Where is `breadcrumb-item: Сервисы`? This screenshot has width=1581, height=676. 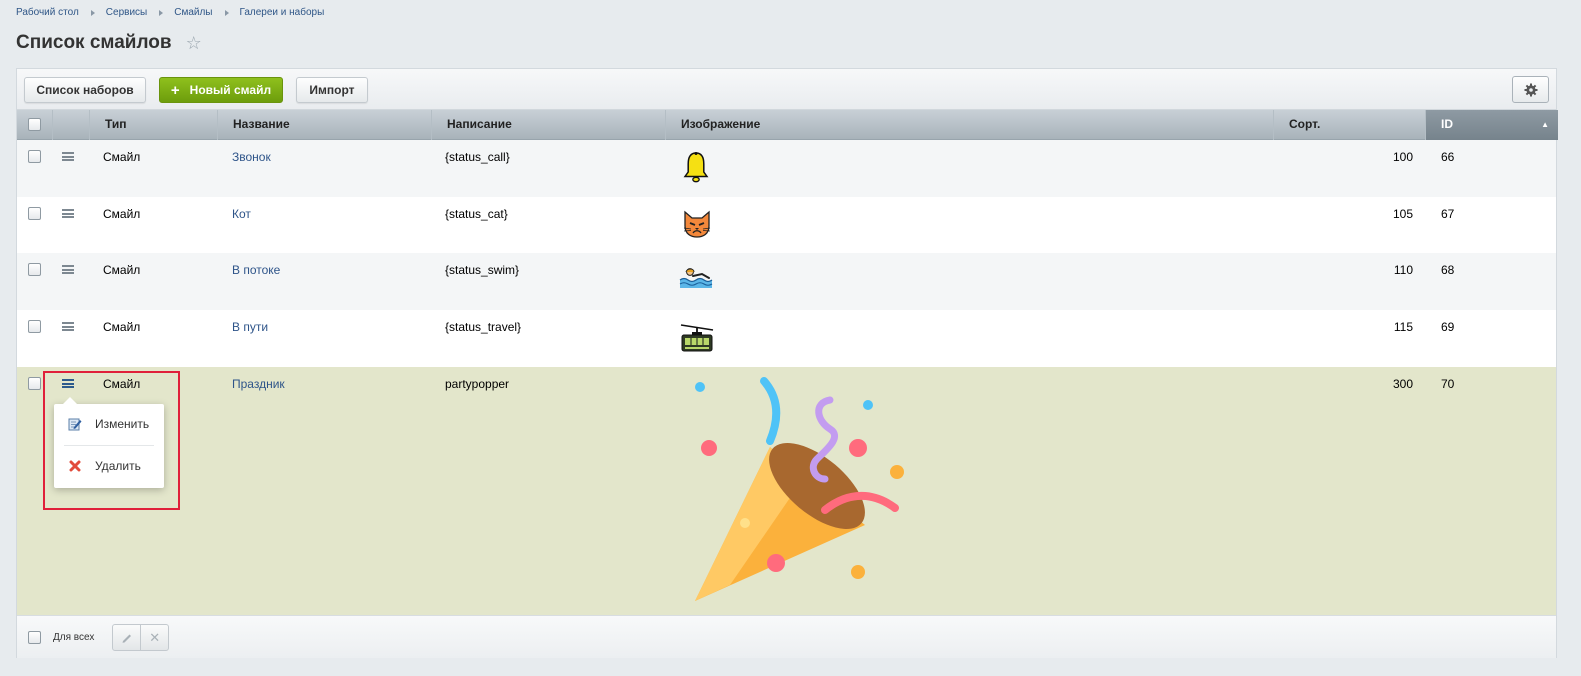 breadcrumb-item: Сервисы is located at coordinates (126, 12).